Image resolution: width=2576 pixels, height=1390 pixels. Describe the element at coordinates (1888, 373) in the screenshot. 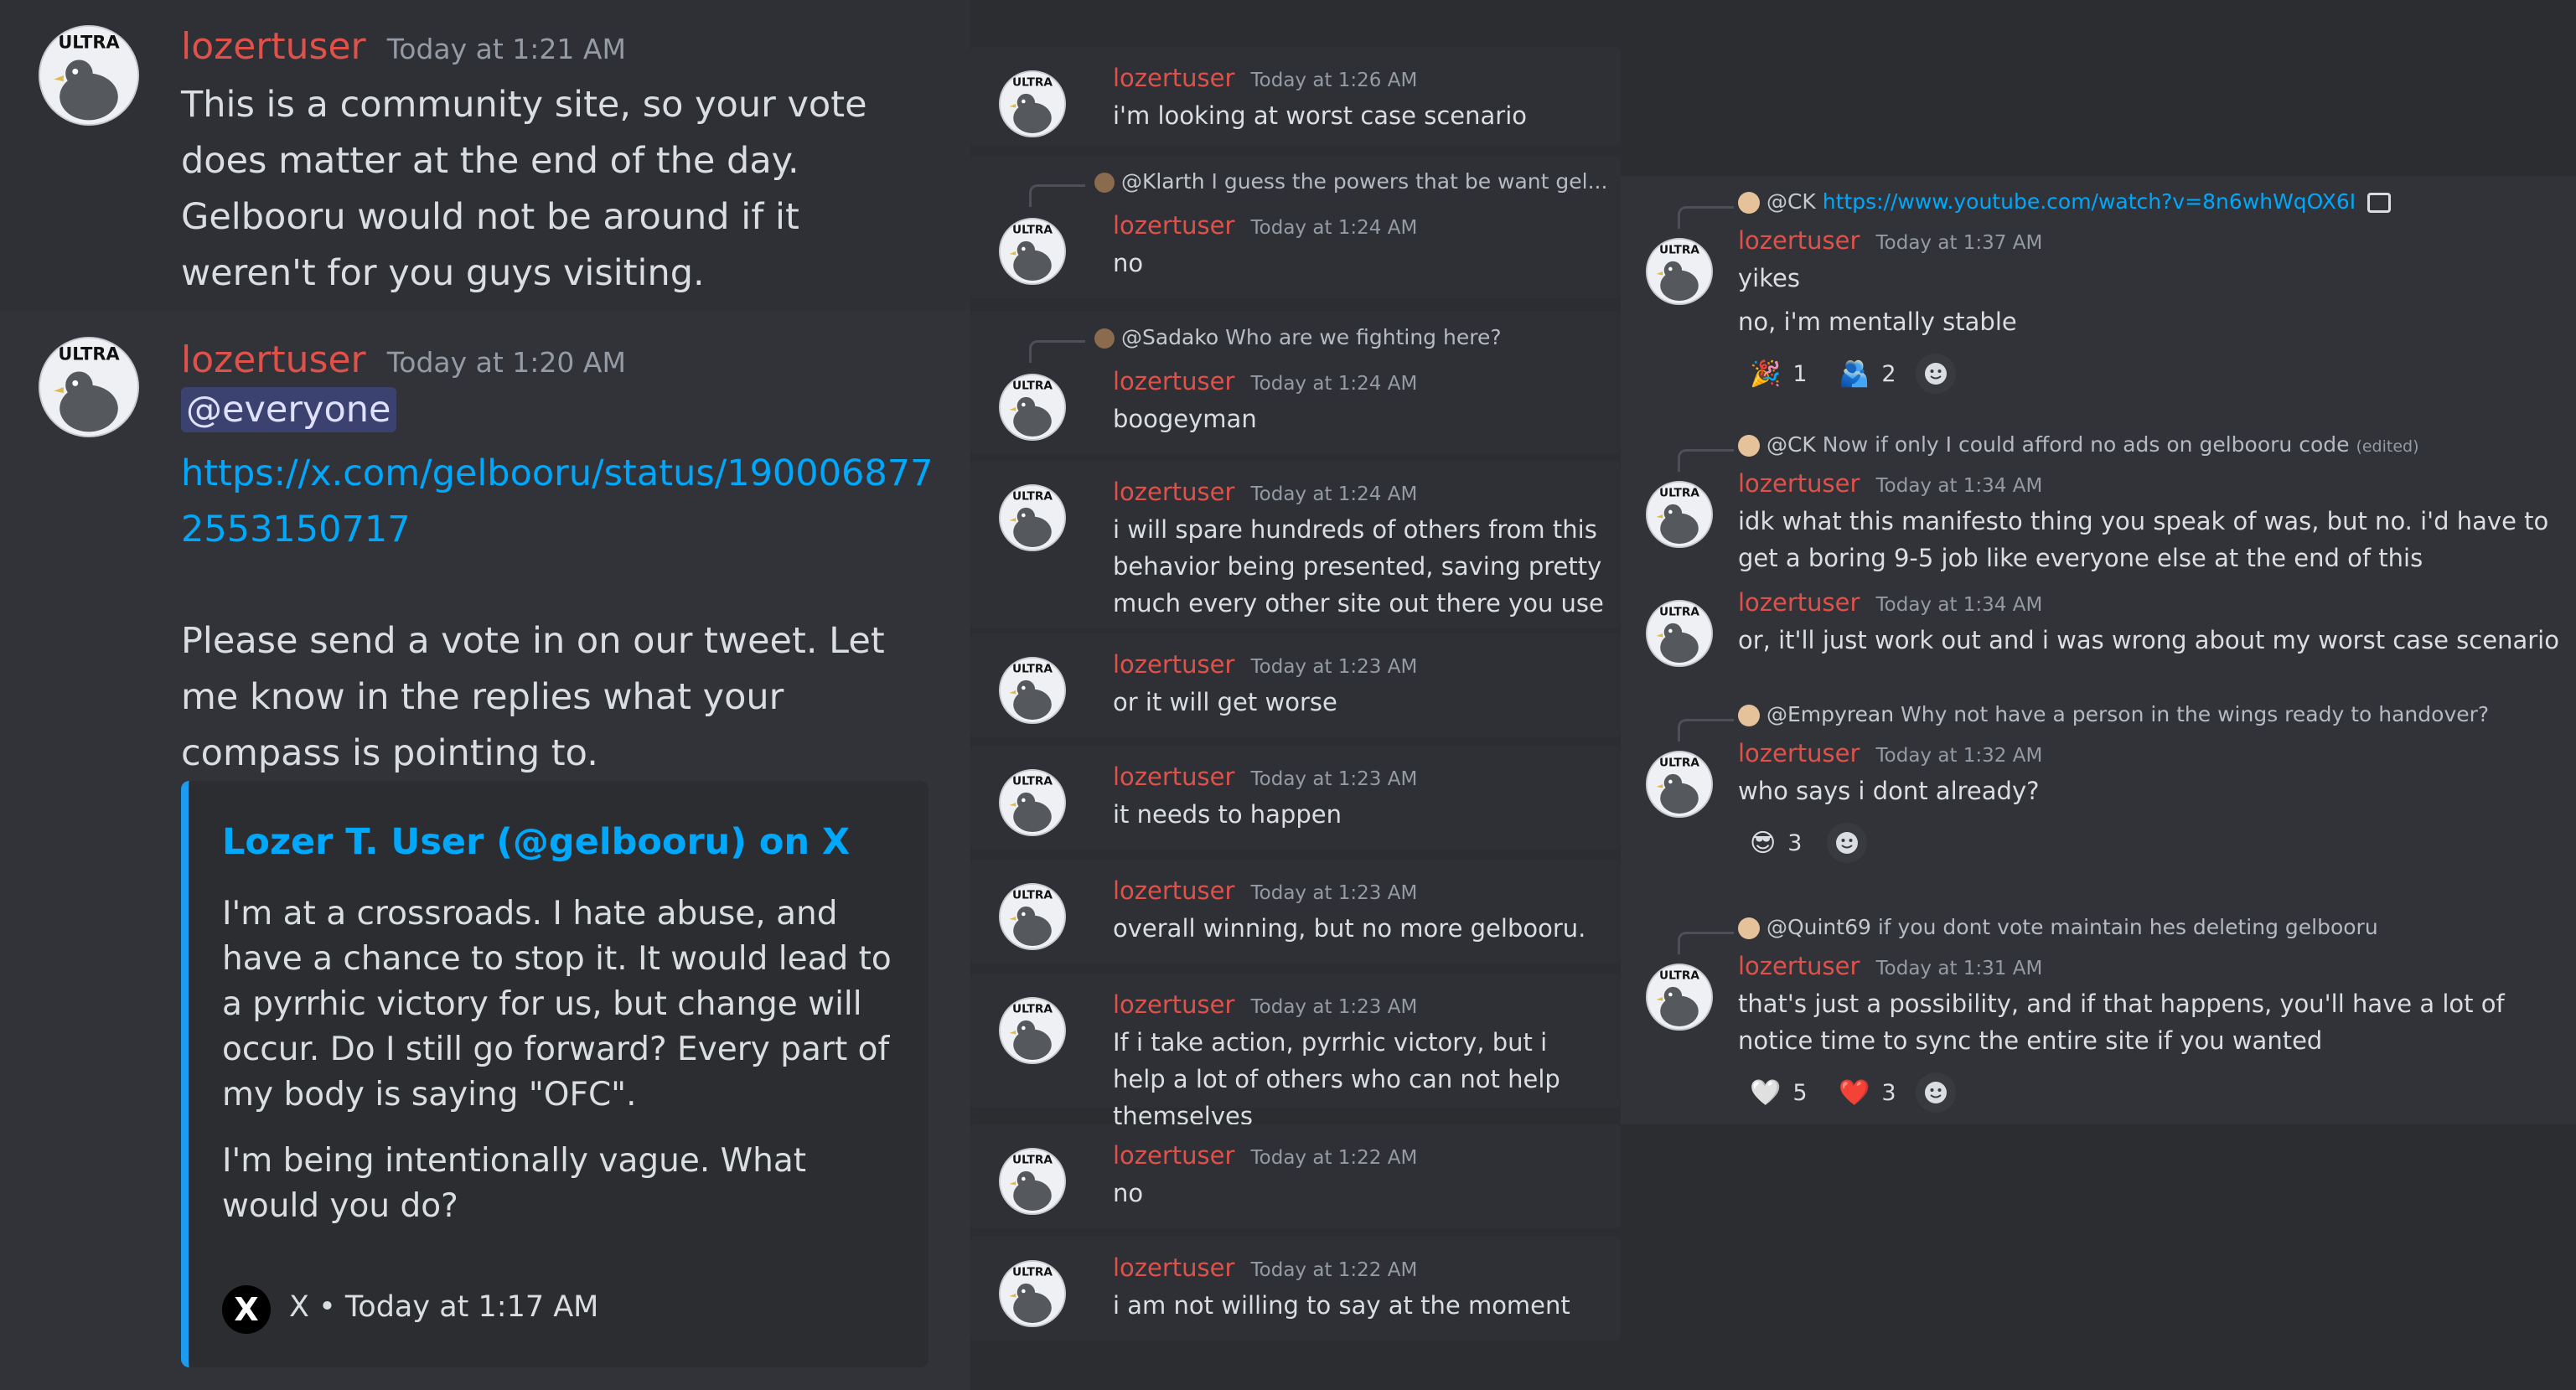

I see `reaction-count: 2` at that location.